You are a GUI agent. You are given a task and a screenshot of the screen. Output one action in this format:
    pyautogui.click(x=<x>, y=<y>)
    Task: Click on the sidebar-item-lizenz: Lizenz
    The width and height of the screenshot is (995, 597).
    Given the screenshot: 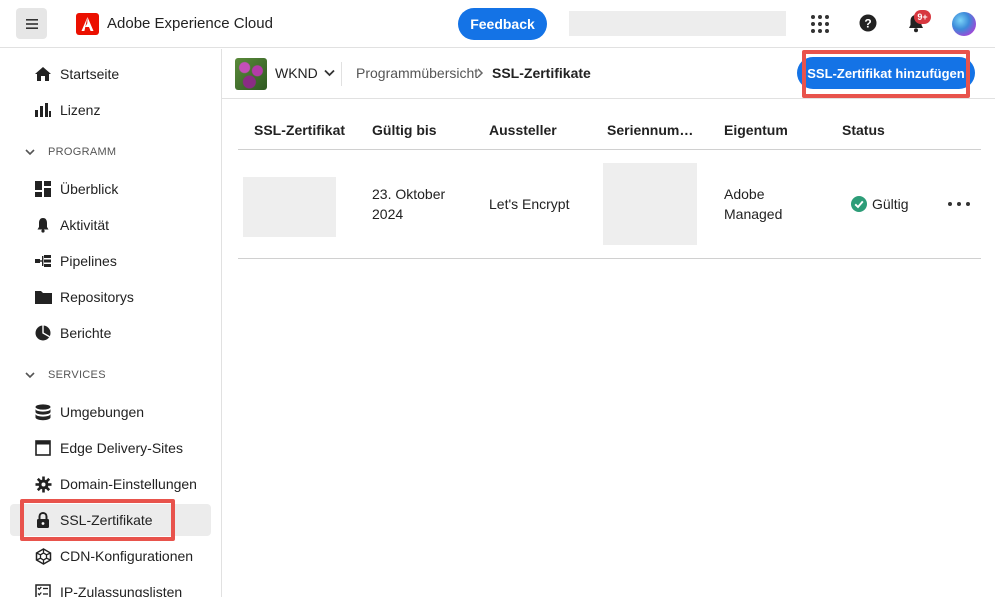 What is the action you would take?
    pyautogui.click(x=110, y=110)
    